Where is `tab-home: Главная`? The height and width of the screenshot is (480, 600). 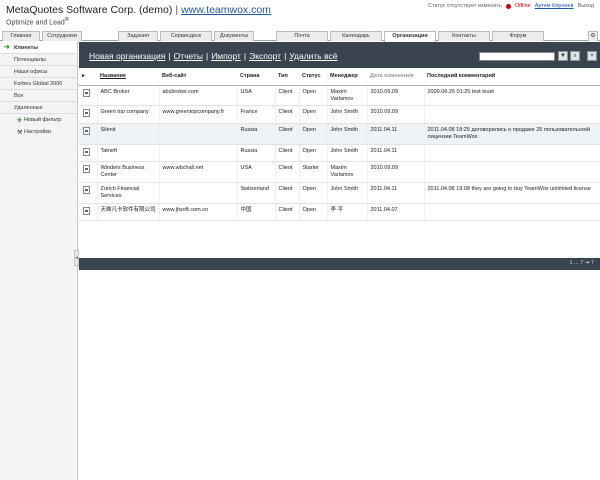 tab-home: Главная is located at coordinates (21, 36).